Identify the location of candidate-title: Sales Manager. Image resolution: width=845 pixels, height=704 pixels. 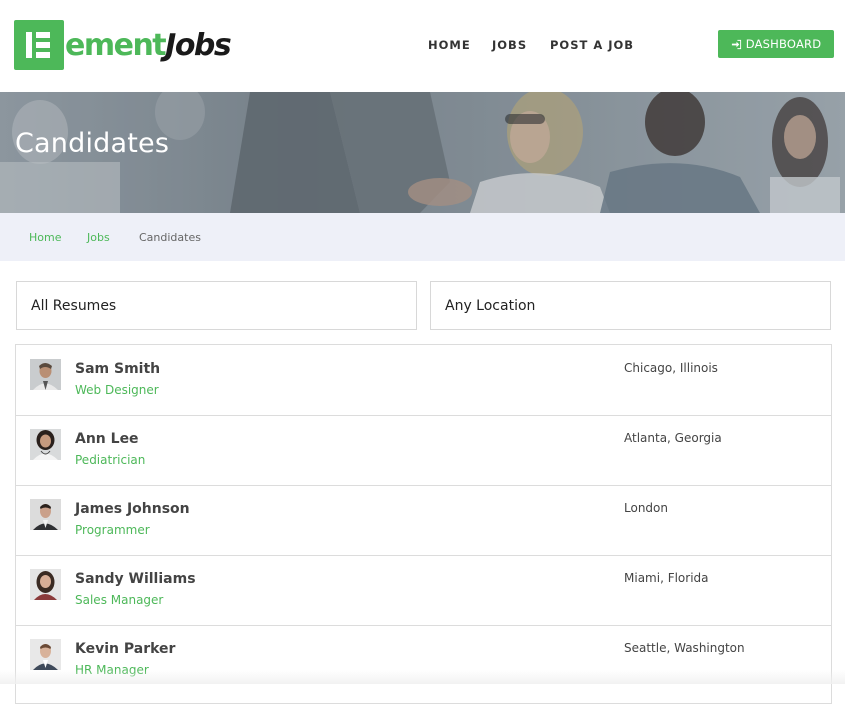
(119, 600).